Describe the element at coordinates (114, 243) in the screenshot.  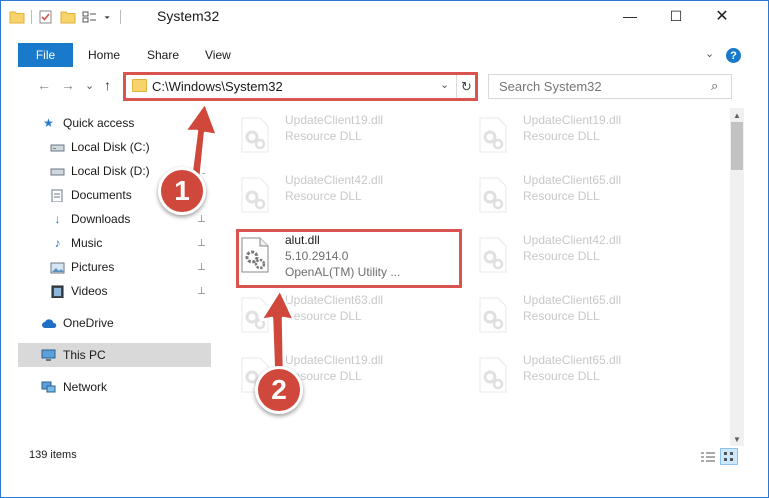
I see `sidebar-item-music: ♪ Music ⊥` at that location.